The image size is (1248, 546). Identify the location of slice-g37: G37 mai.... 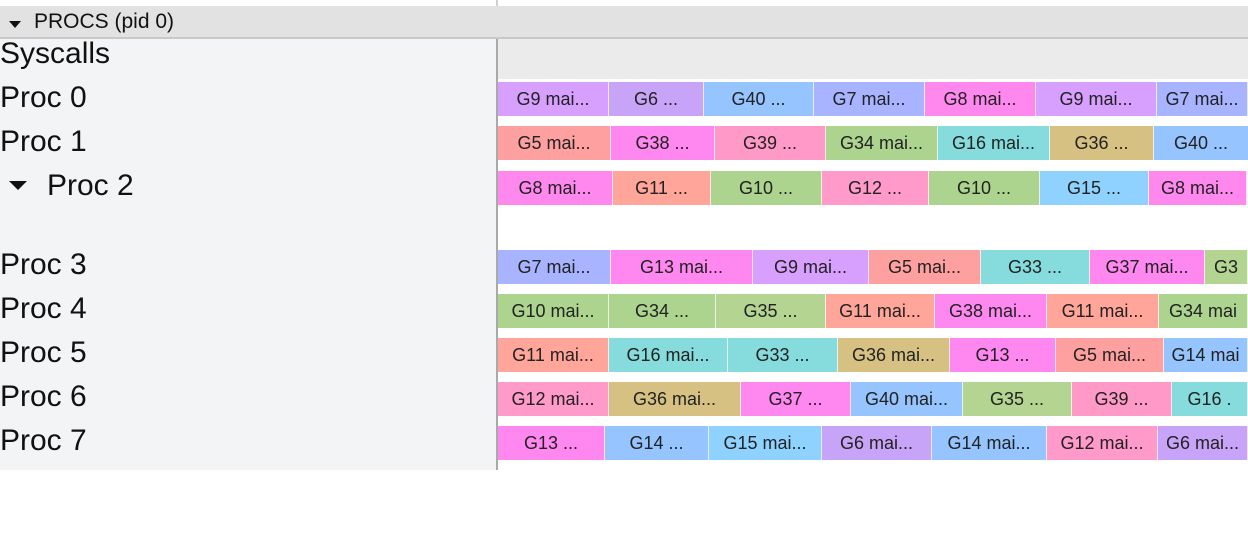
(1147, 267).